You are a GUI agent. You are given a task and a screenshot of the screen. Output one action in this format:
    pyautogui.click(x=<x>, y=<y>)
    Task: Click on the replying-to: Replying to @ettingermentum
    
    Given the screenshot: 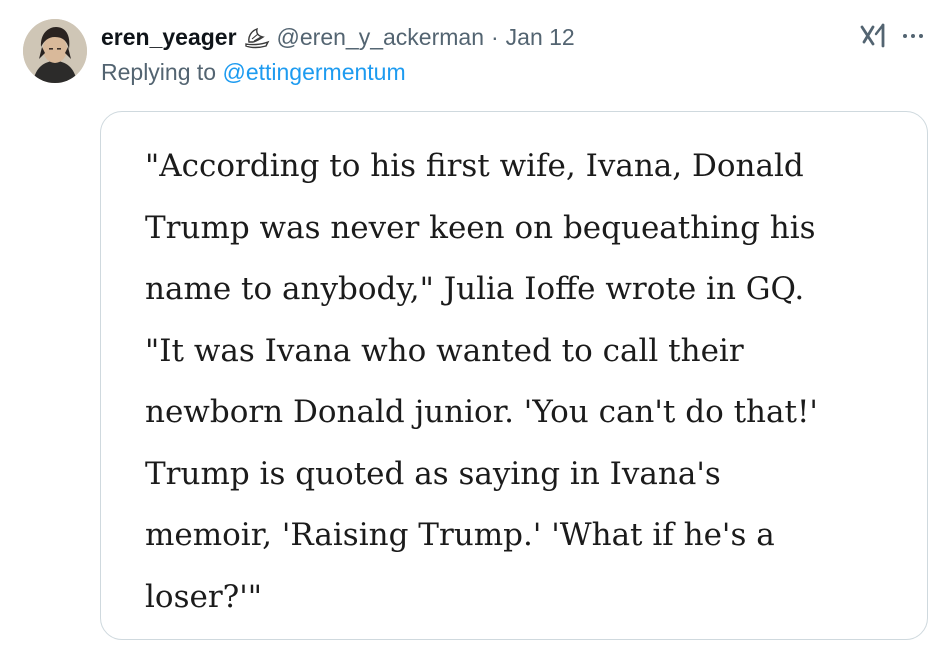 What is the action you would take?
    pyautogui.click(x=253, y=72)
    